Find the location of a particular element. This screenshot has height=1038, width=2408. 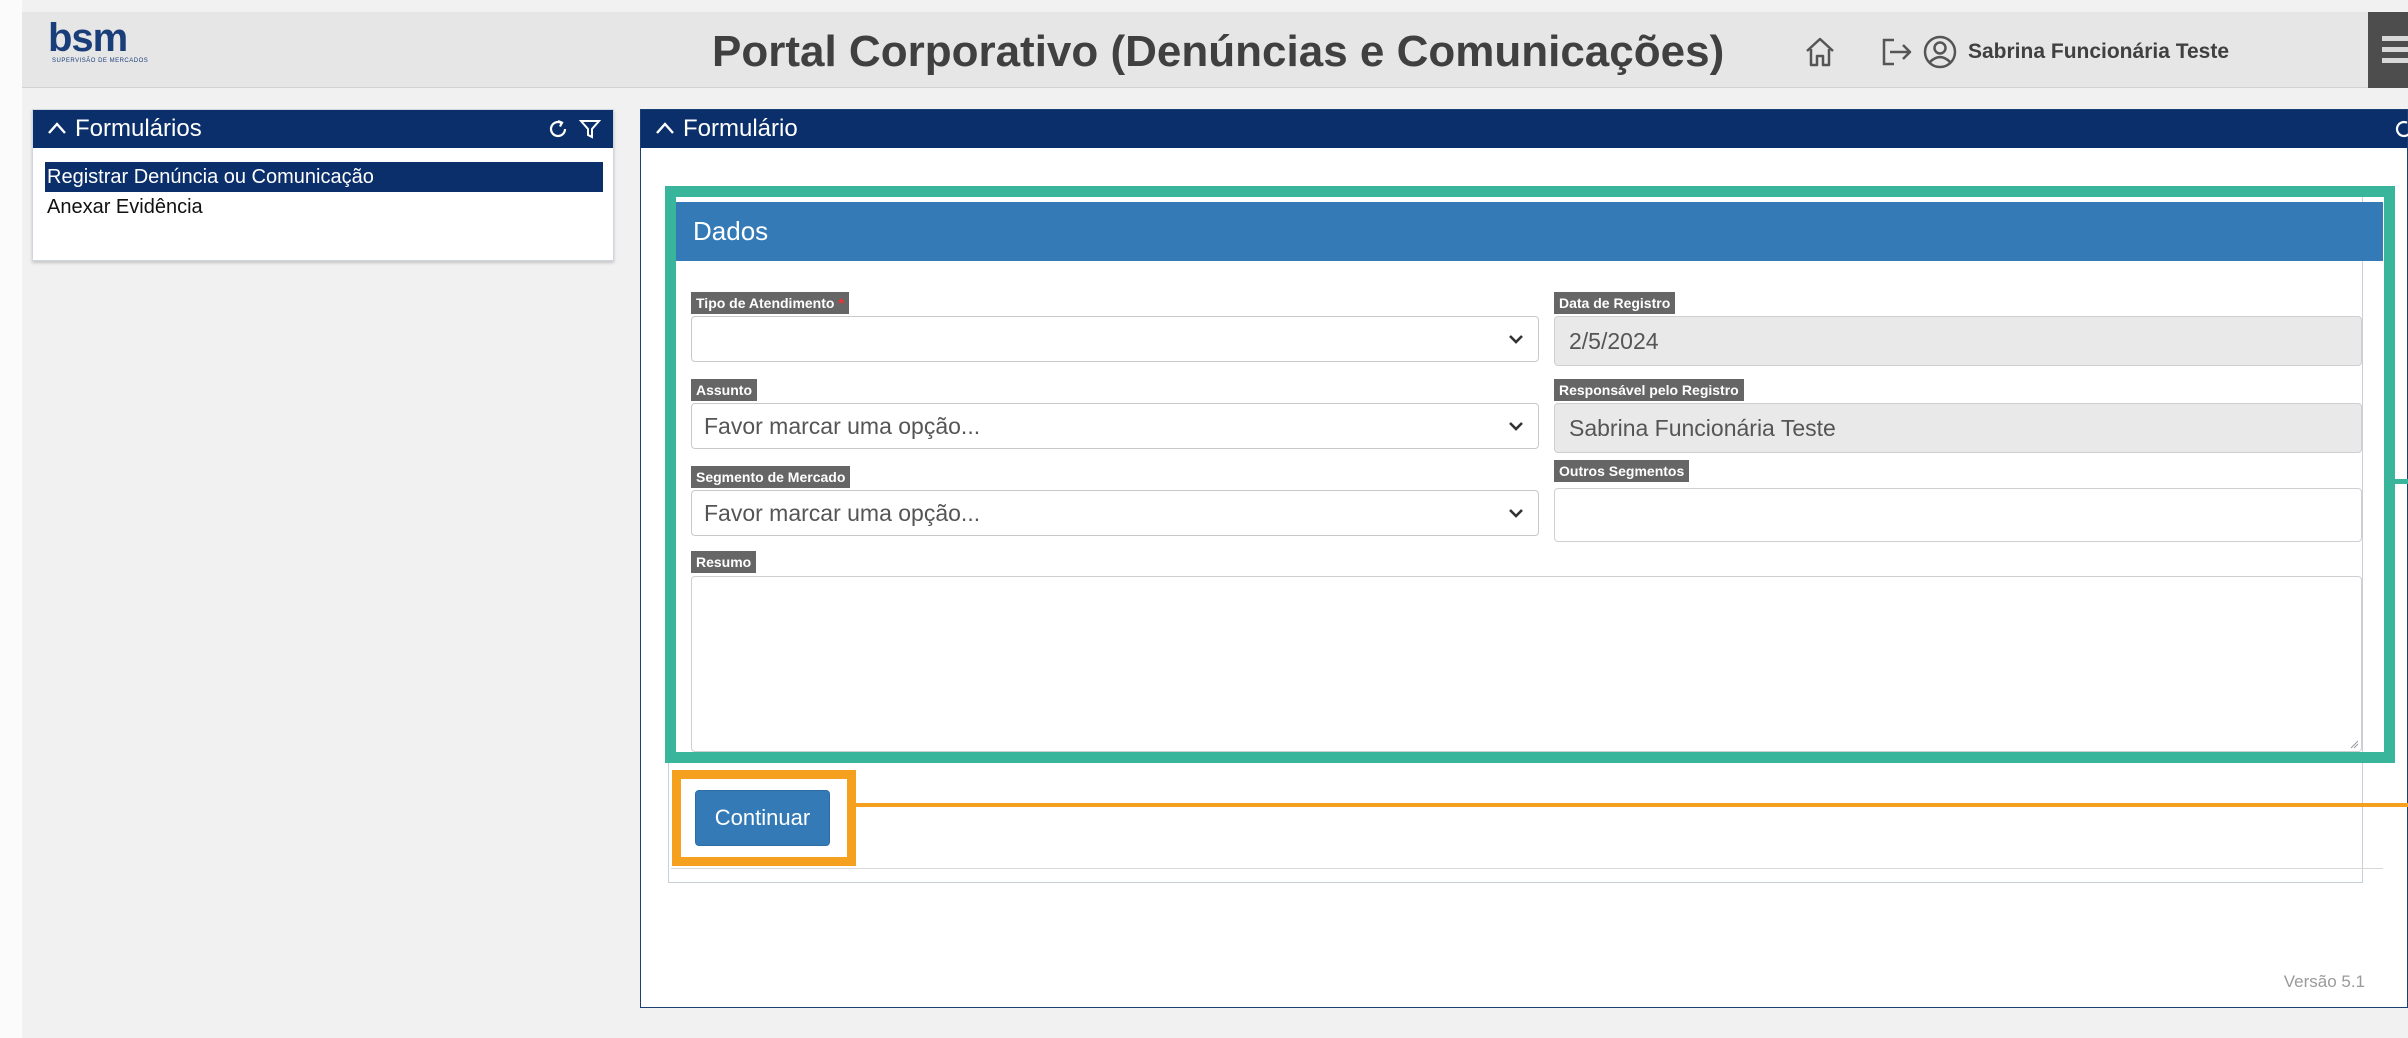

sidebar-item-registrar: Registrar Denúncia ou Comunicação is located at coordinates (324, 177).